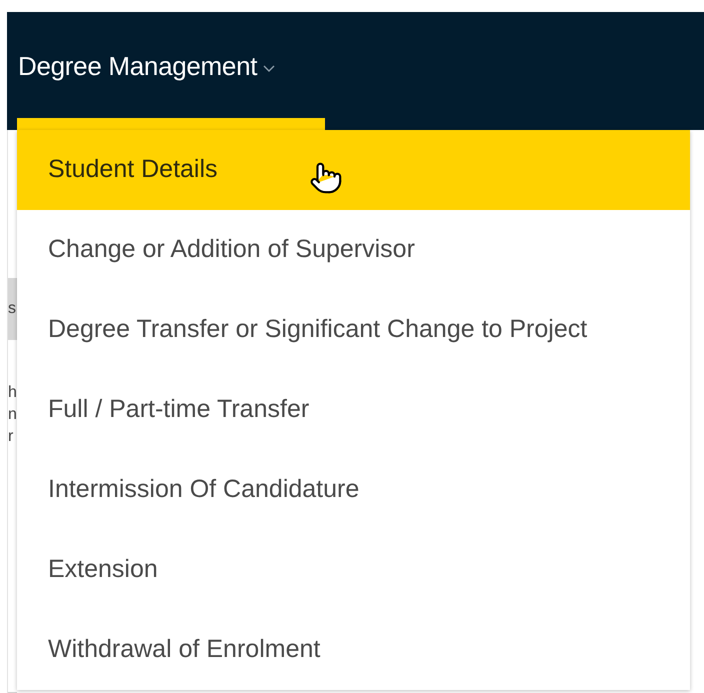 The image size is (704, 693). I want to click on menu-item: Full / Part-time Transfer, so click(353, 410).